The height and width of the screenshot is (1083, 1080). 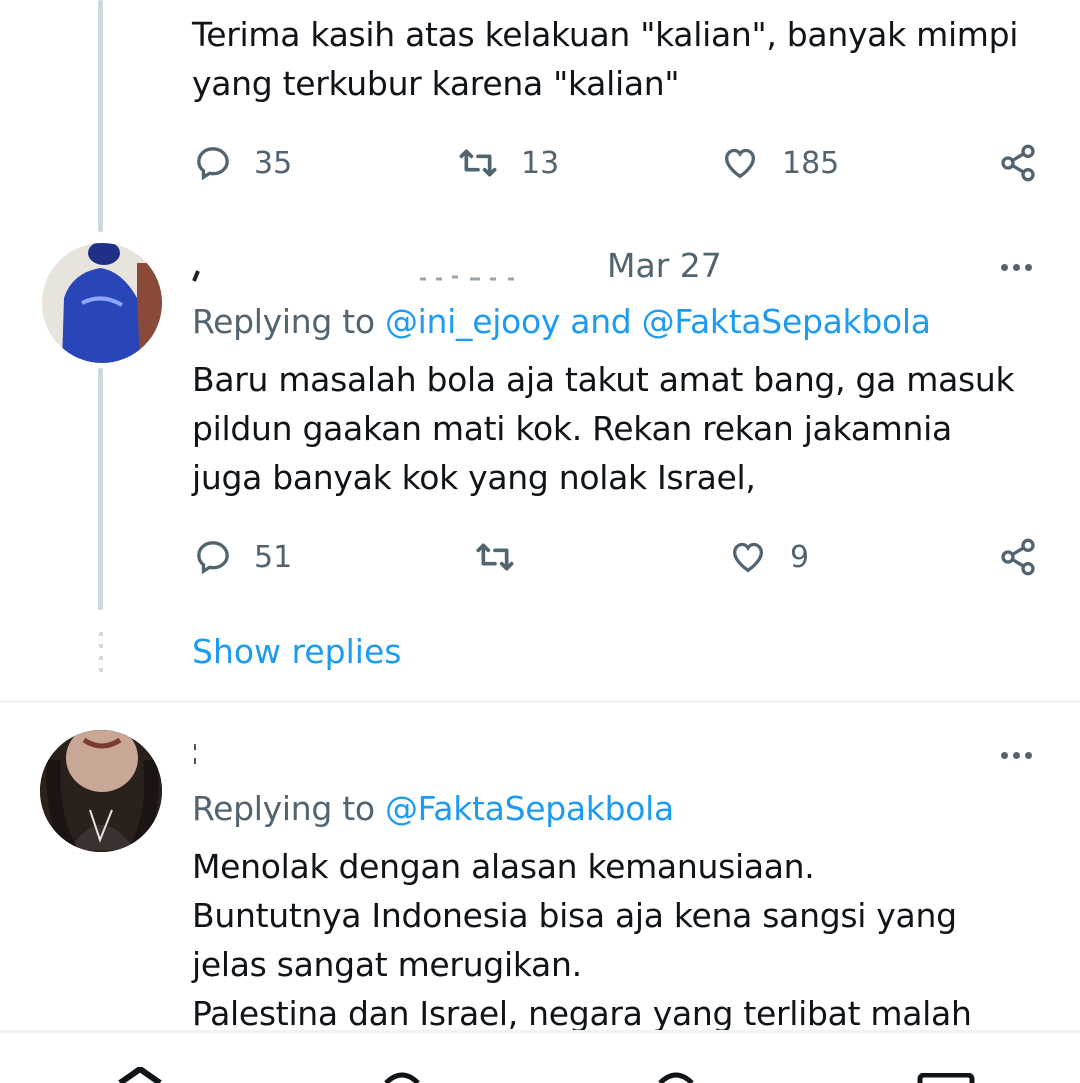 I want to click on bottom-nav, so click(x=540, y=1056).